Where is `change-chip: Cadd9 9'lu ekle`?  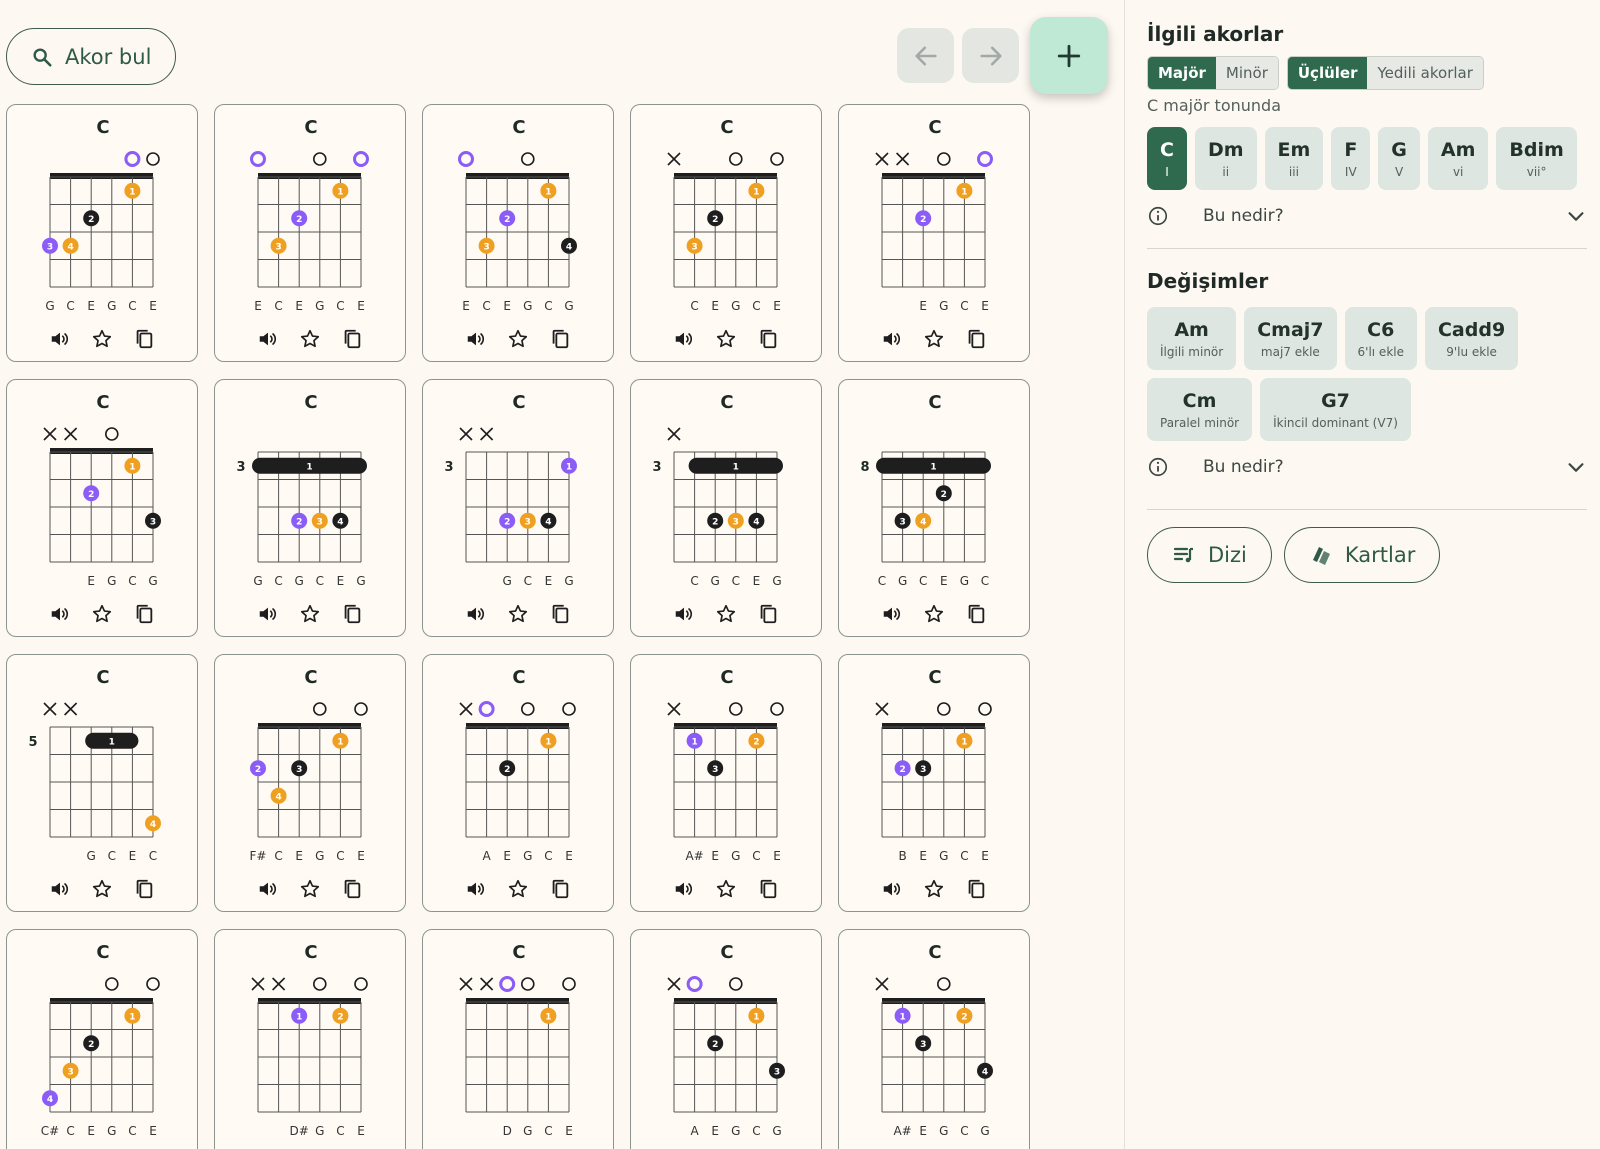
change-chip: Cadd9 9'lu ekle is located at coordinates (1471, 338).